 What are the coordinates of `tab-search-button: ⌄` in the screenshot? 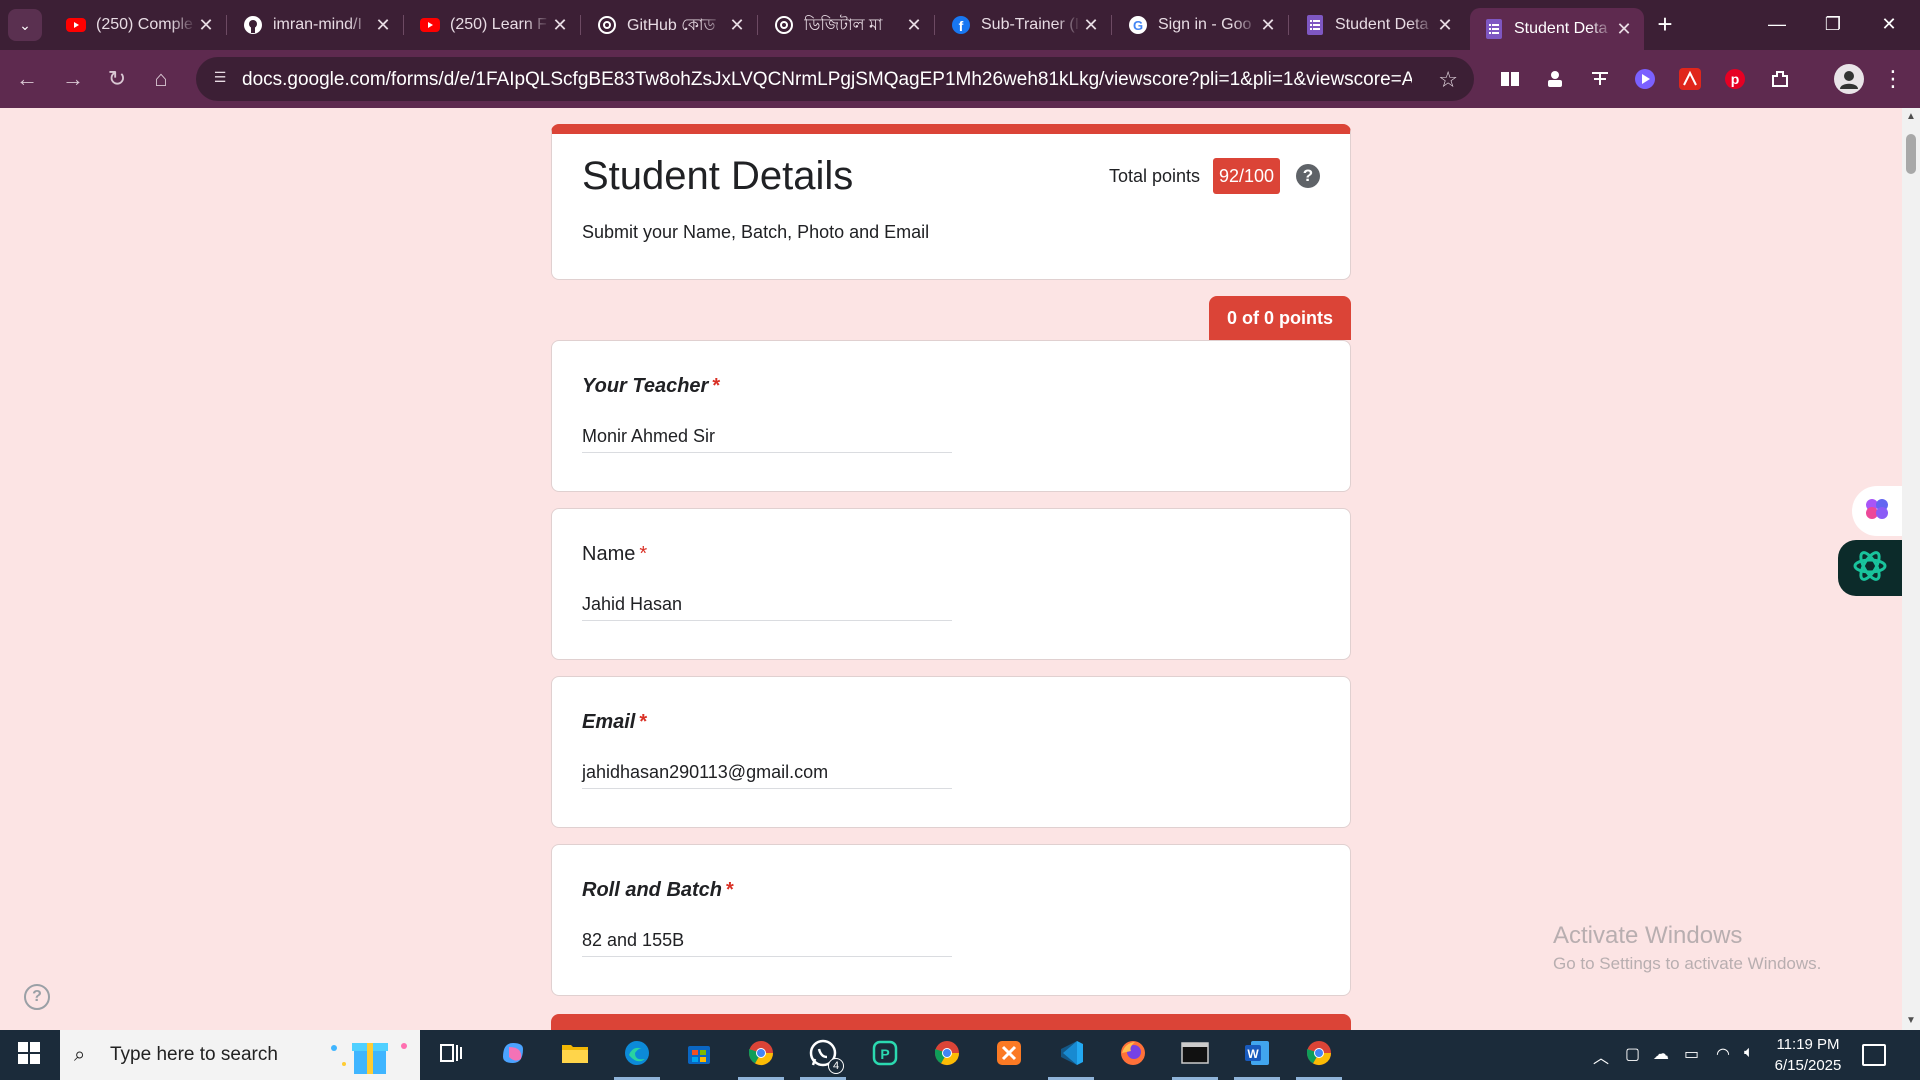 It's located at (25, 25).